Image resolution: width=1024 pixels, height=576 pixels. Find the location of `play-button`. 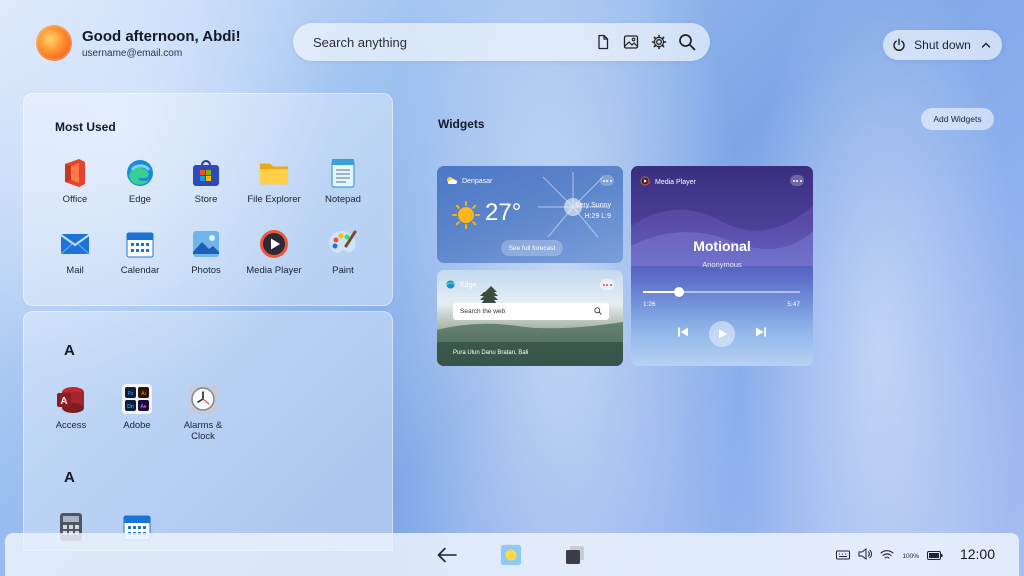

play-button is located at coordinates (722, 334).